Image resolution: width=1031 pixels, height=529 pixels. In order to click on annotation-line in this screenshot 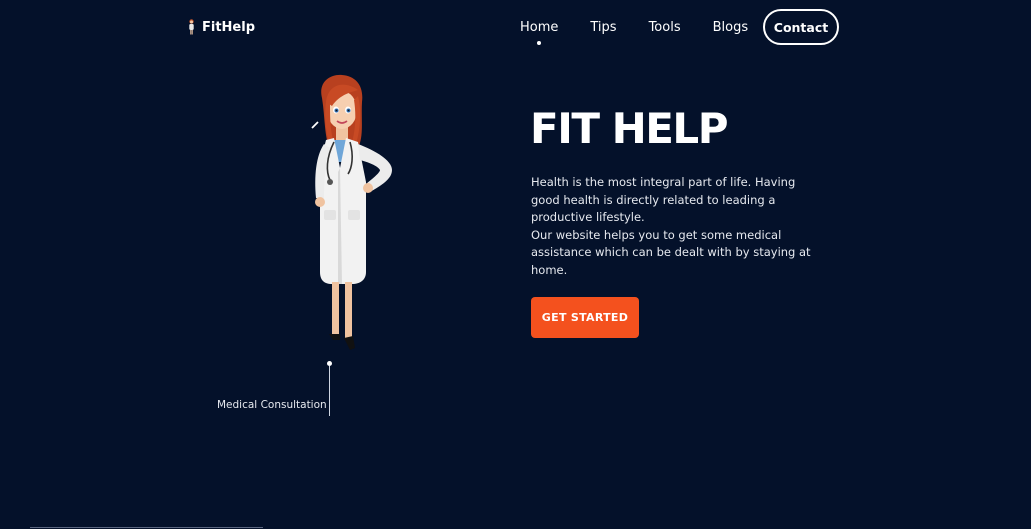, I will do `click(329, 391)`.